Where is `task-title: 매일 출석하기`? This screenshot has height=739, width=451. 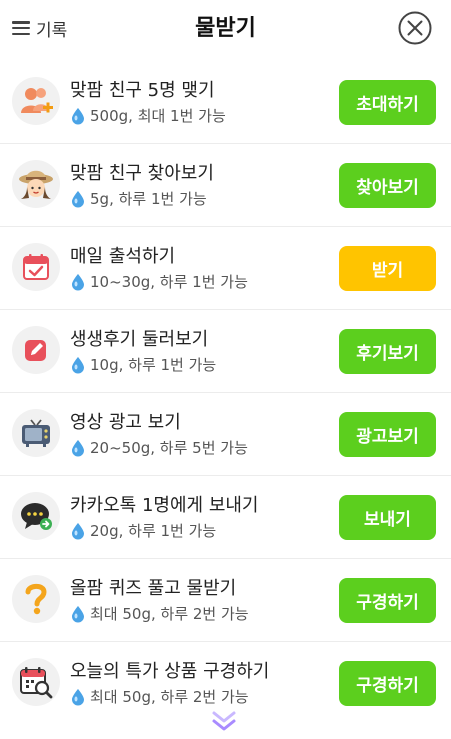
task-title: 매일 출석하기 is located at coordinates (123, 256).